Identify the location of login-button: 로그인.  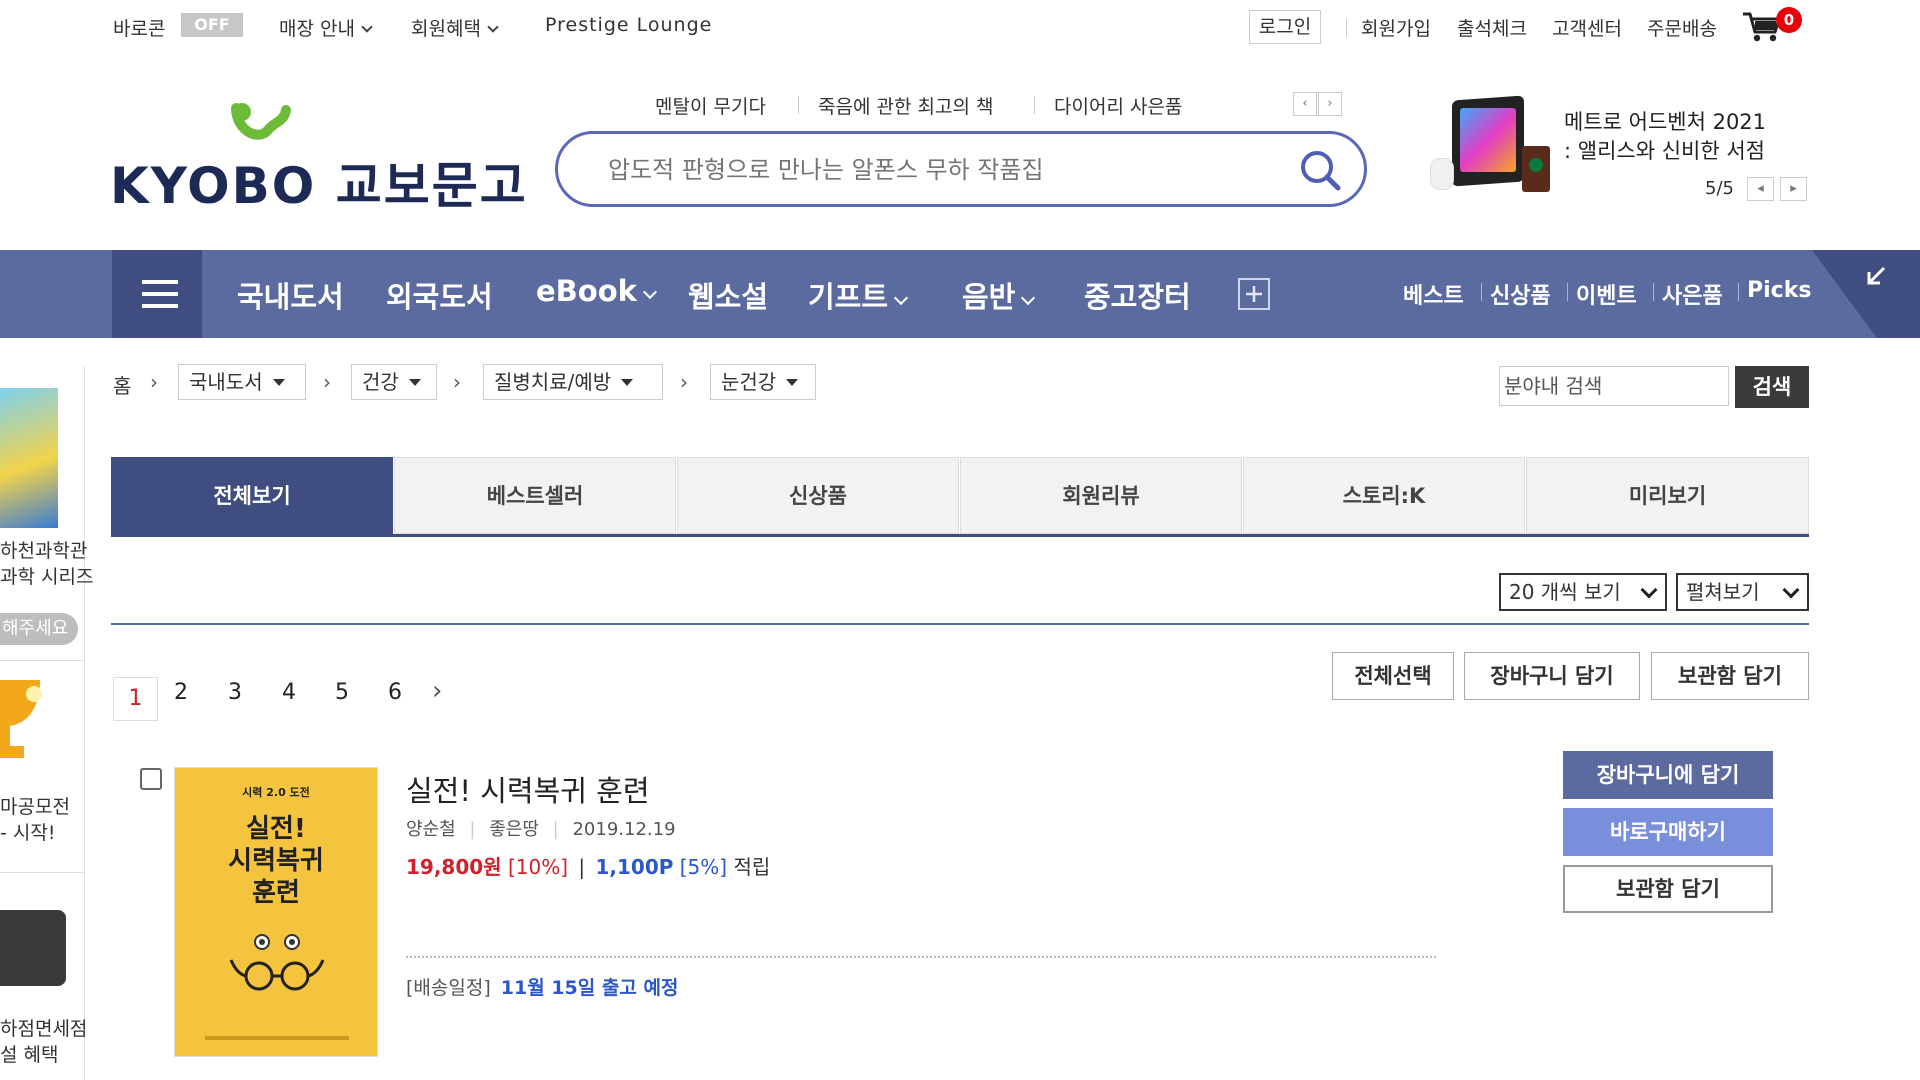
(1285, 27).